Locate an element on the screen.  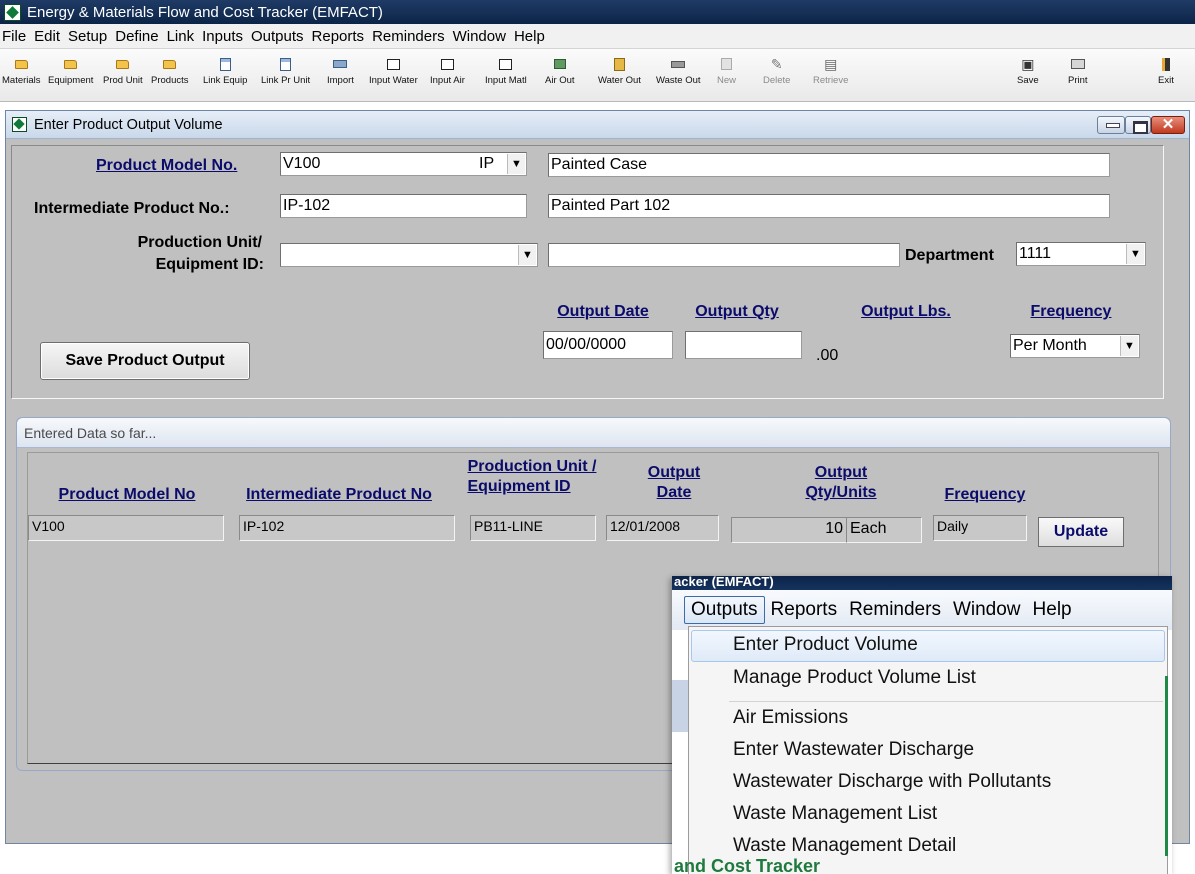
window-logo-icon is located at coordinates (19, 124).